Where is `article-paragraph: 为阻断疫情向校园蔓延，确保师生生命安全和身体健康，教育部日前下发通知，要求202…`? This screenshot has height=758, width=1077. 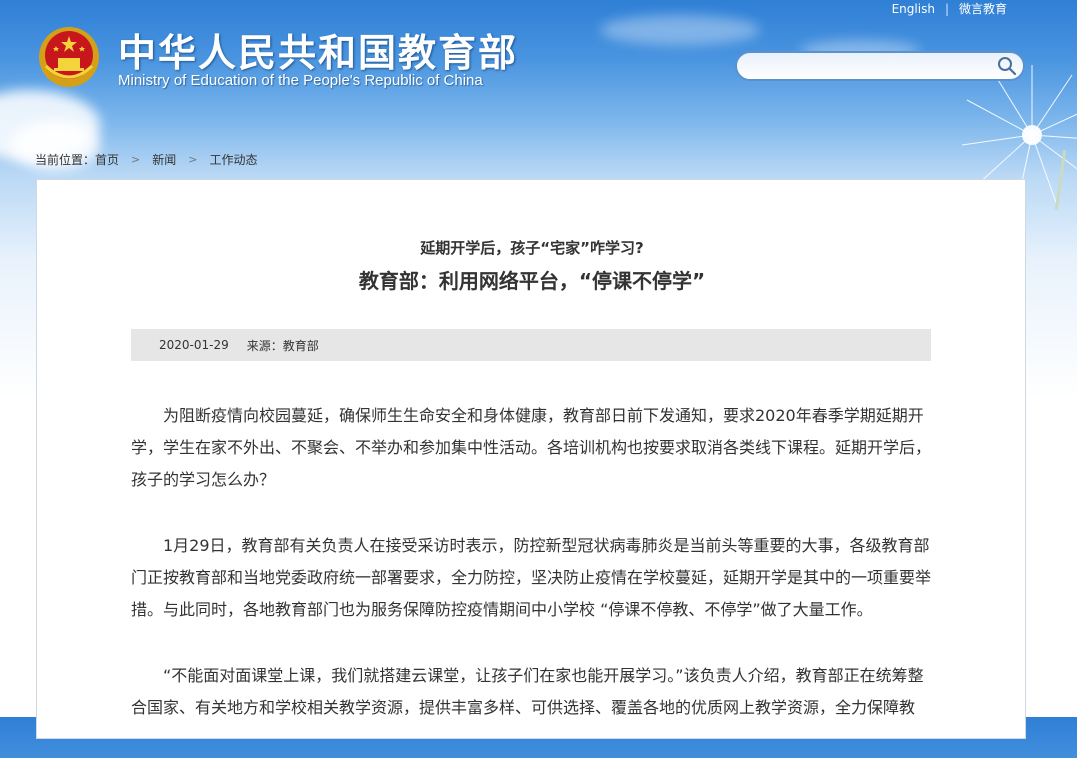 article-paragraph: 为阻断疫情向校园蔓延，确保师生生命安全和身体健康，教育部日前下发通知，要求202… is located at coordinates (531, 447).